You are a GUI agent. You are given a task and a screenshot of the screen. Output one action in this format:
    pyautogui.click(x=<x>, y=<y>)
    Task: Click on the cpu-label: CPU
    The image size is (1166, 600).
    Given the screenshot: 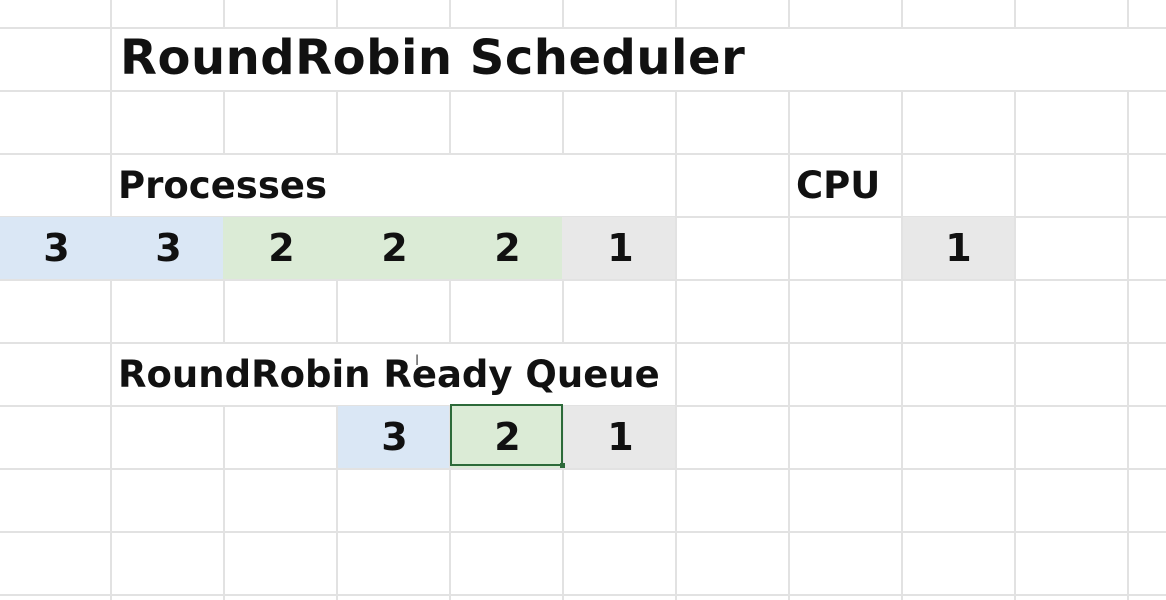 What is the action you would take?
    pyautogui.click(x=838, y=185)
    